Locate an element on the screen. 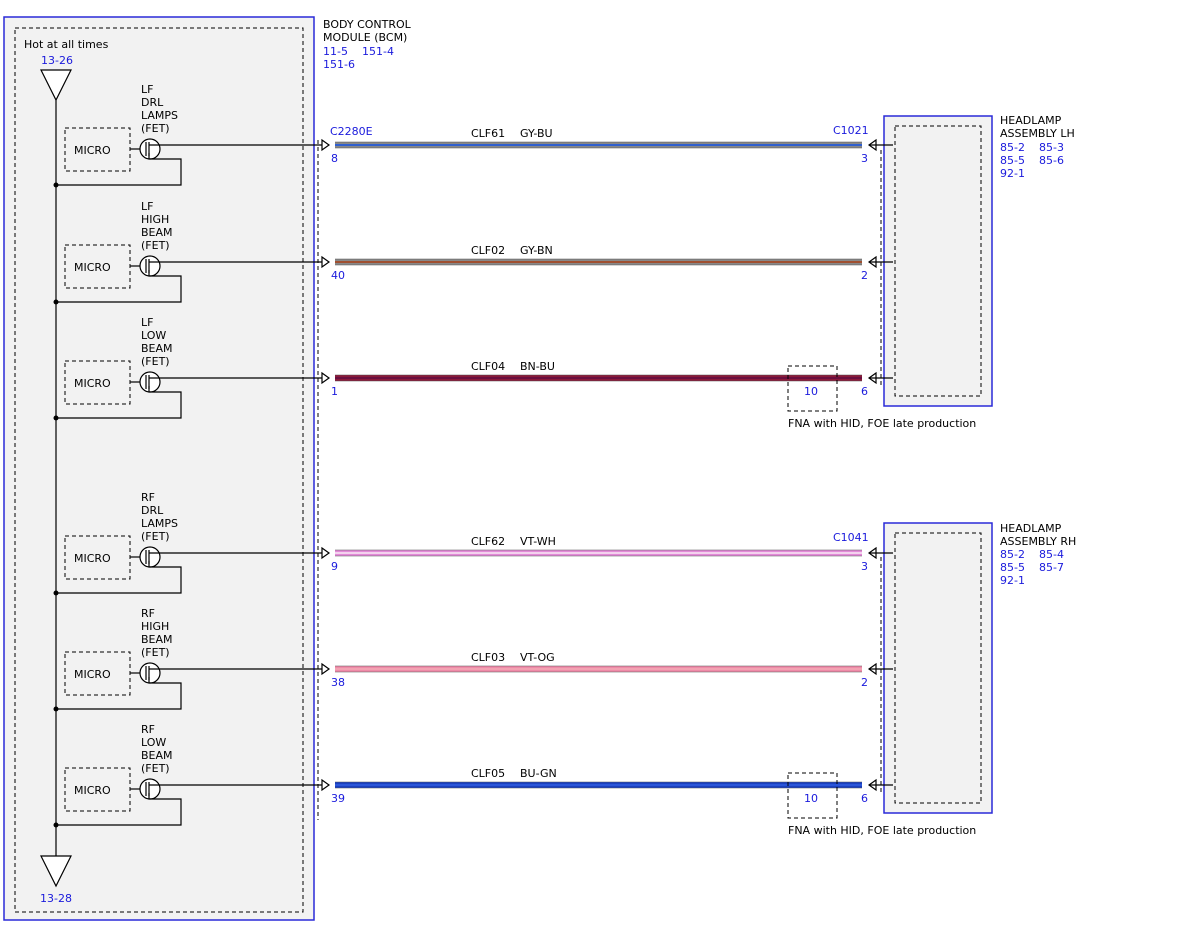 This screenshot has height=927, width=1200. bcm-title-line2: MODULE (BCM) is located at coordinates (365, 37).